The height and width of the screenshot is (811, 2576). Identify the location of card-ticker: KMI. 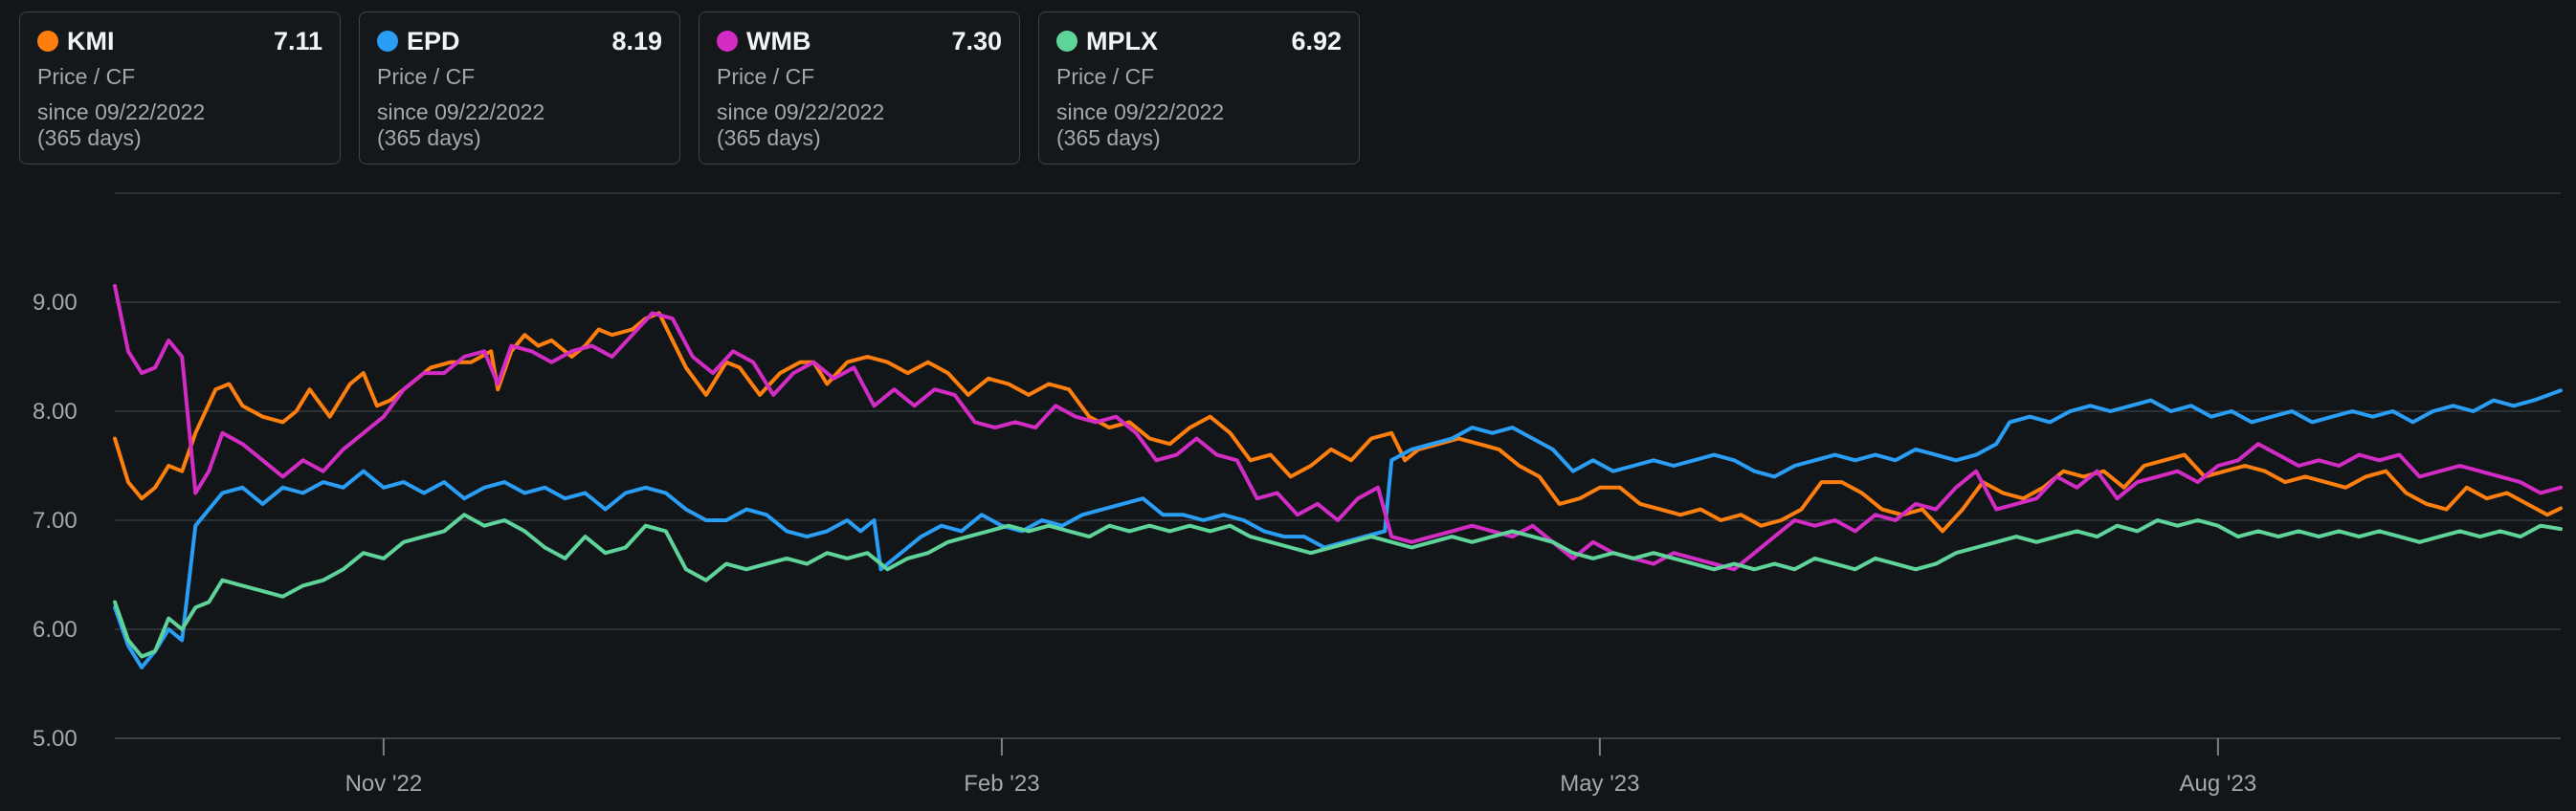
(91, 40).